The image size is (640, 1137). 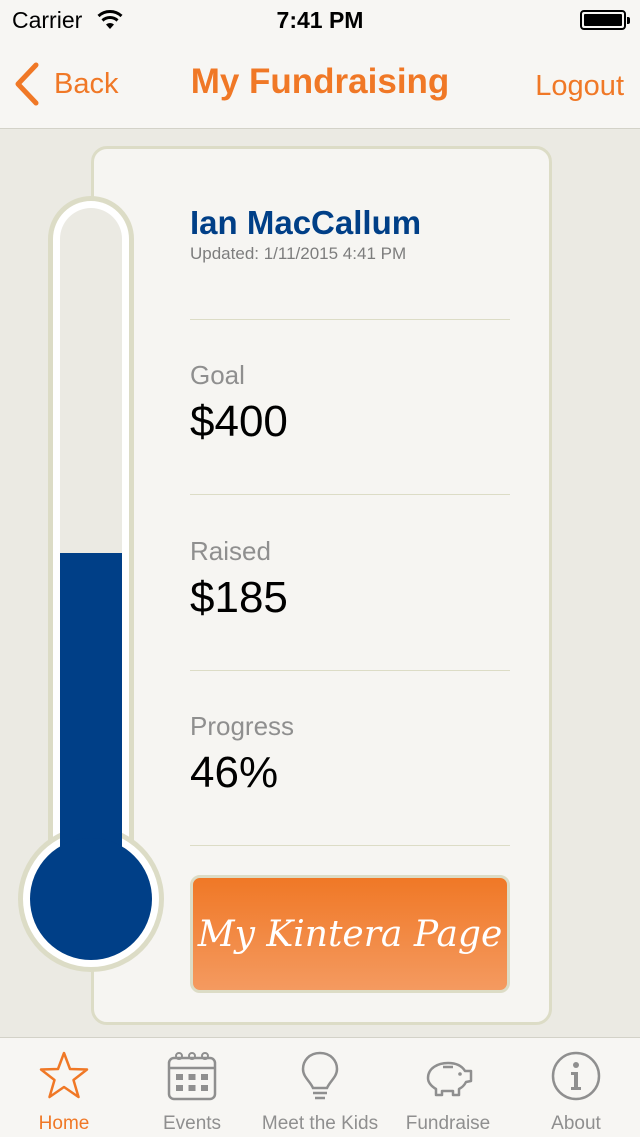 I want to click on navigation-bar: Back My Fundraising Logout, so click(x=320, y=84).